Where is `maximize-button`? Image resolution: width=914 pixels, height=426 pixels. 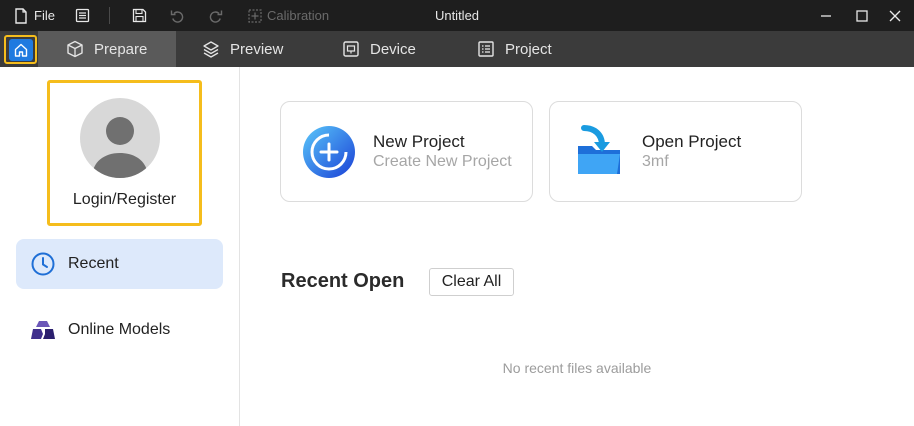
maximize-button is located at coordinates (862, 15).